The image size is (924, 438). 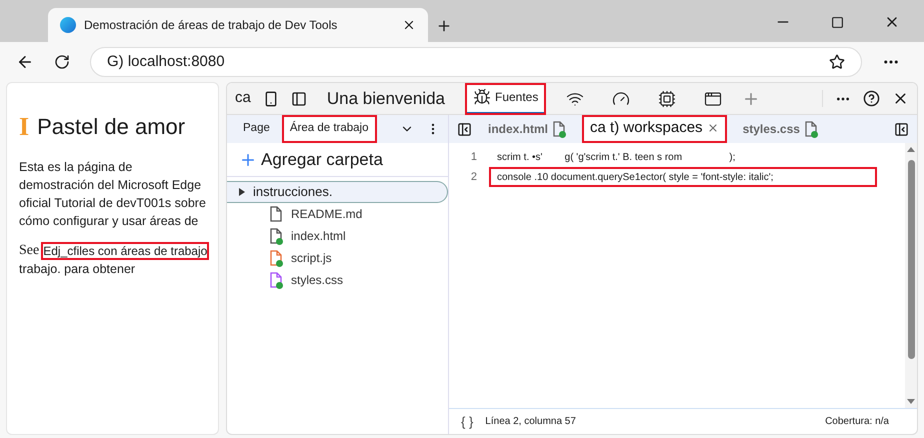 What do you see at coordinates (616, 157) in the screenshot?
I see `code-line: scrim t. •s' g( 'g'scrim t.' B. teen s rom );` at bounding box center [616, 157].